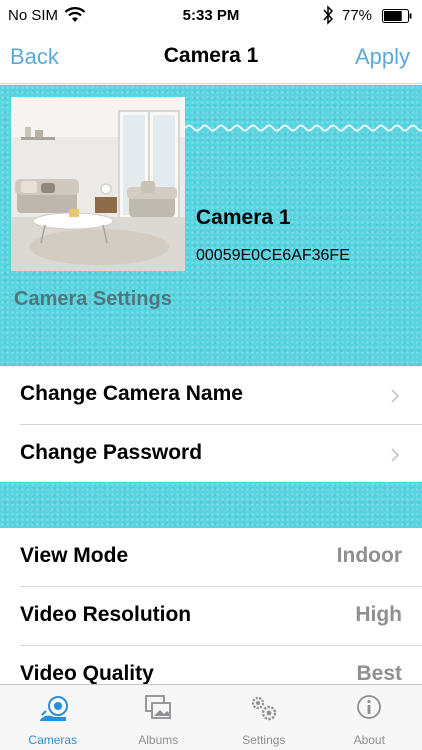 The height and width of the screenshot is (750, 422). I want to click on battery-percent: 77%, so click(357, 15).